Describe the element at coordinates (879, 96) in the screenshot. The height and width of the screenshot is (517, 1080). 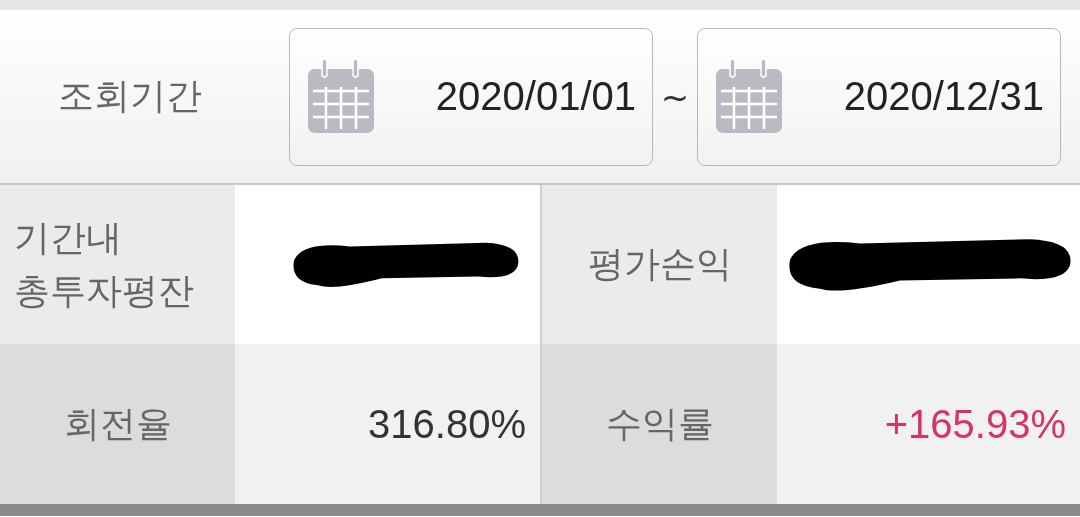
I see `end-date-button: 2020/12/31` at that location.